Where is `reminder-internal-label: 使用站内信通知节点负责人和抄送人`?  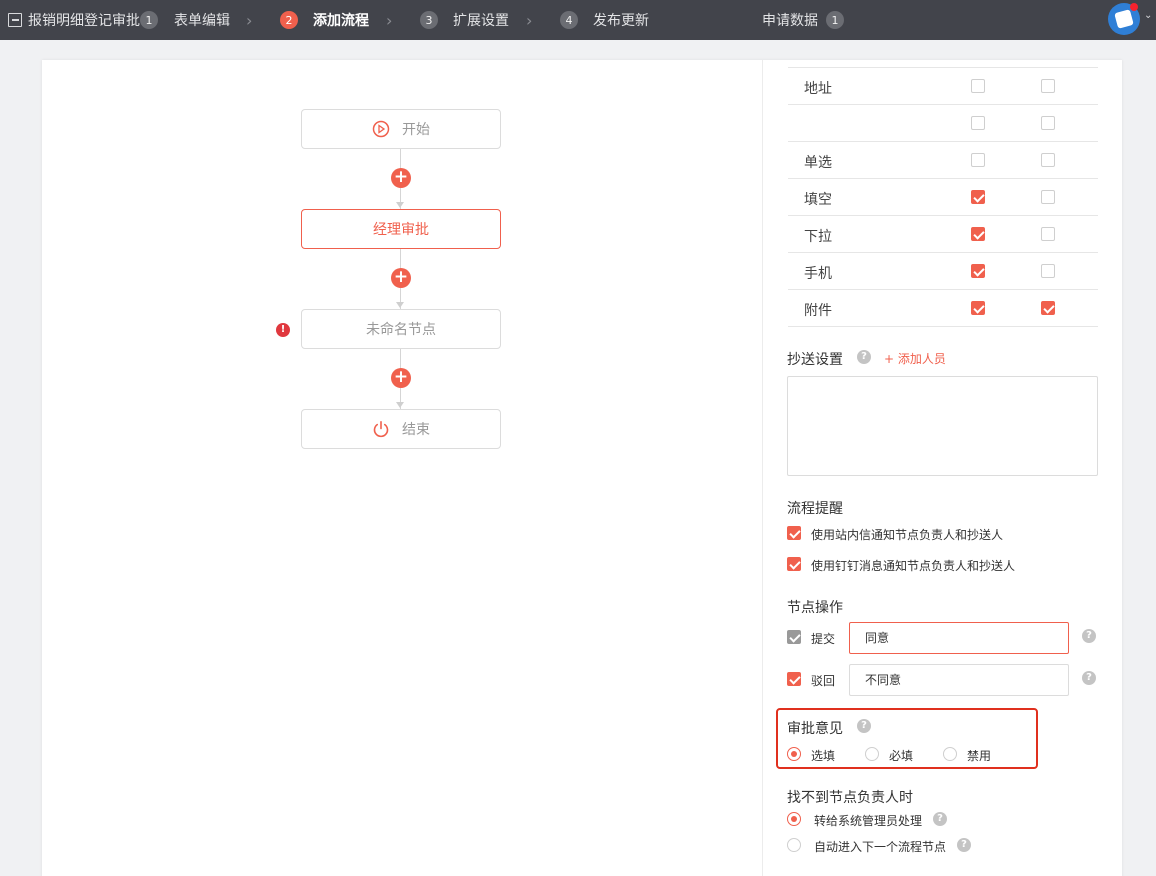 reminder-internal-label: 使用站内信通知节点负责人和抄送人 is located at coordinates (907, 535).